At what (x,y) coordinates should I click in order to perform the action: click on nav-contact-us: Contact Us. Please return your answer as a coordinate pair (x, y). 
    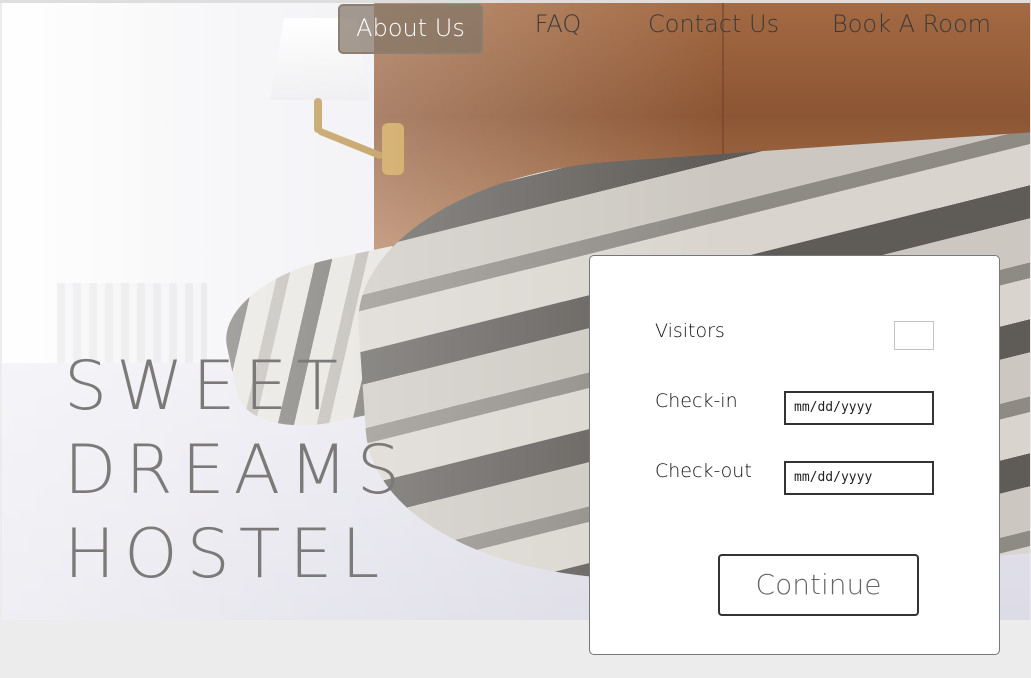
    Looking at the image, I should click on (713, 27).